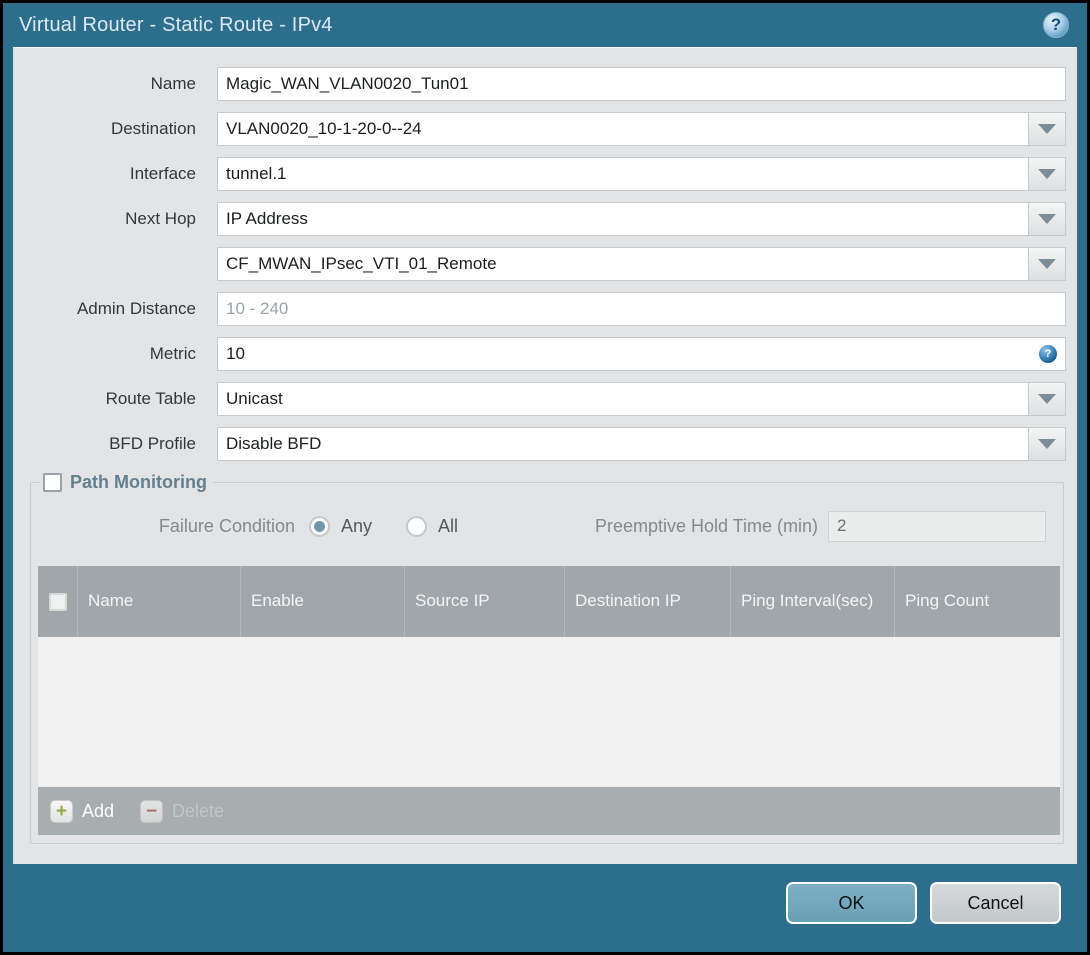 This screenshot has width=1090, height=955. I want to click on bfd-profile-value: Disable BFD, so click(623, 444).